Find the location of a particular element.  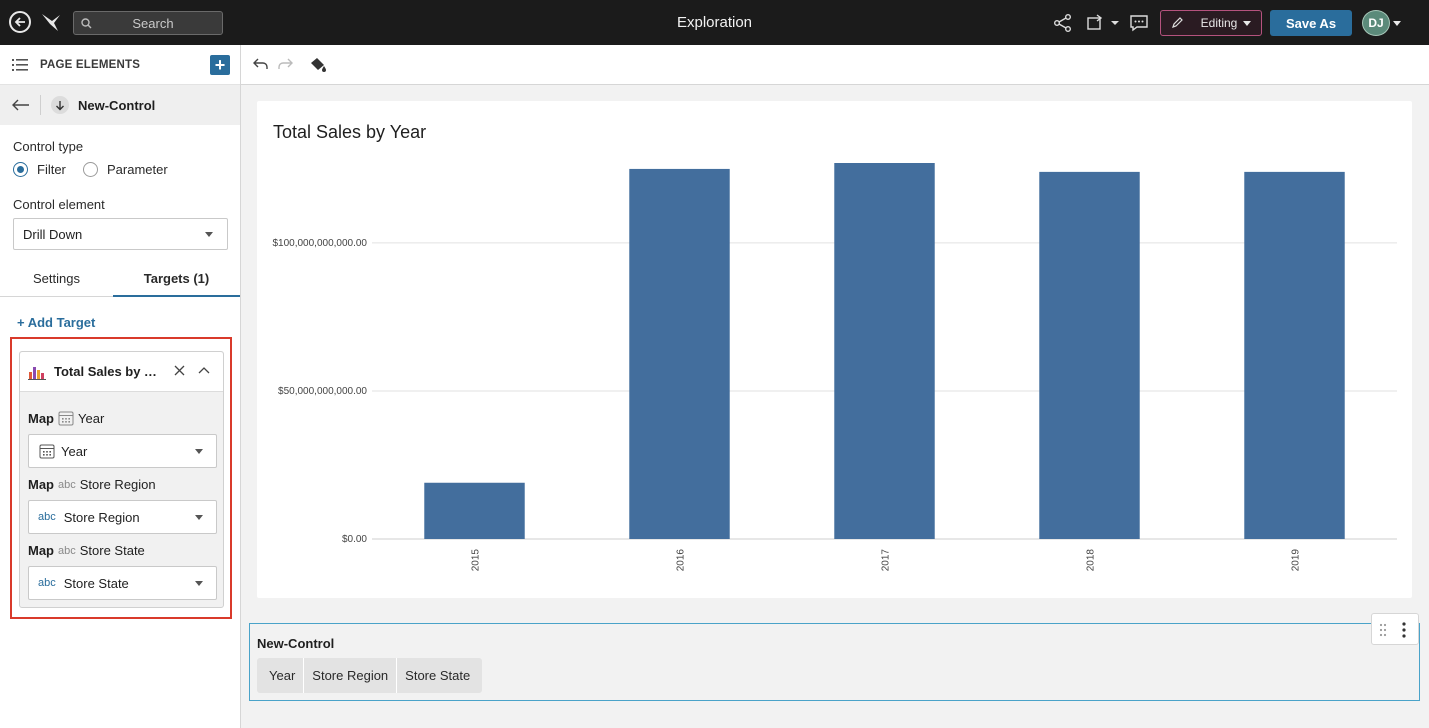

editor-toolbar is located at coordinates (835, 65).